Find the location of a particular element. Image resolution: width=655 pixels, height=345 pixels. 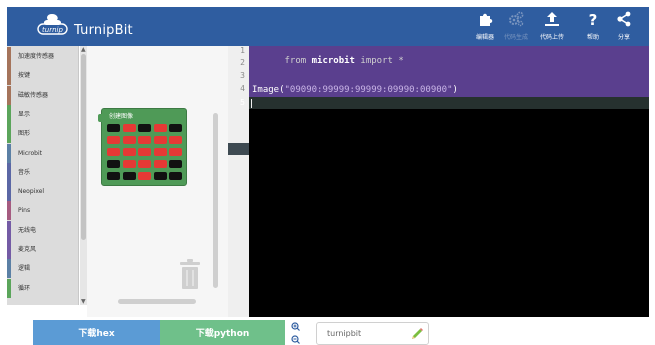

share-icon is located at coordinates (624, 19).